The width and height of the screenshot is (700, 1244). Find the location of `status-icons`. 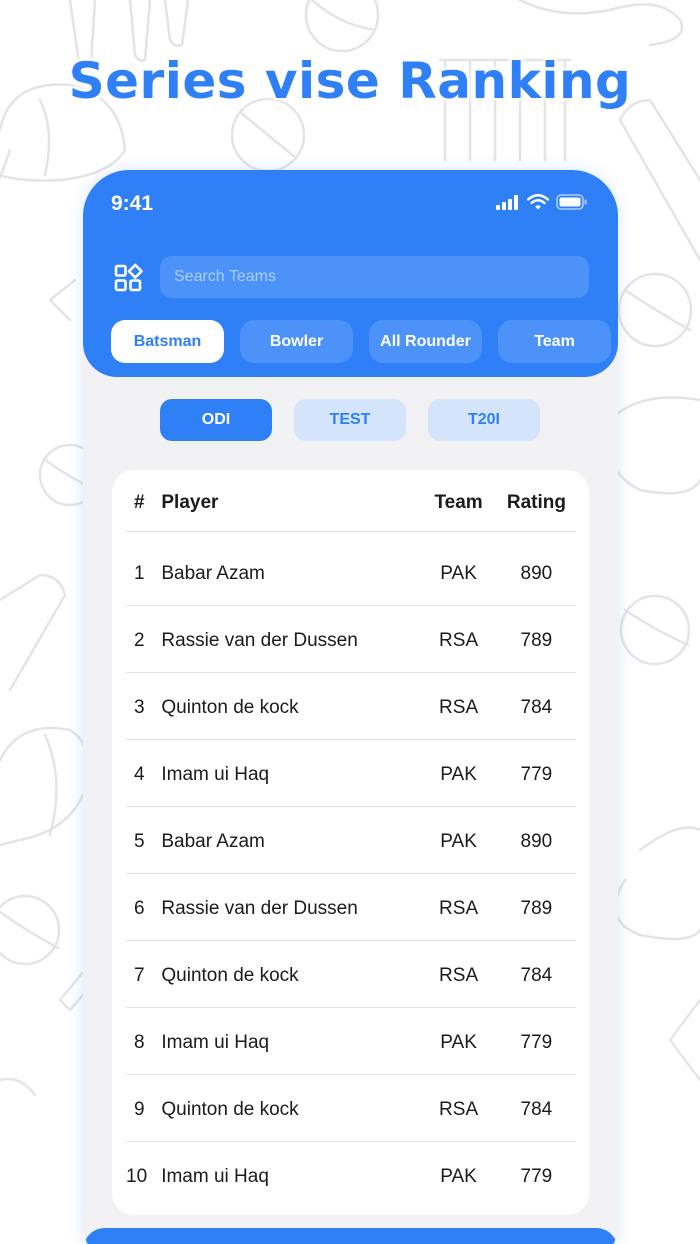

status-icons is located at coordinates (542, 202).